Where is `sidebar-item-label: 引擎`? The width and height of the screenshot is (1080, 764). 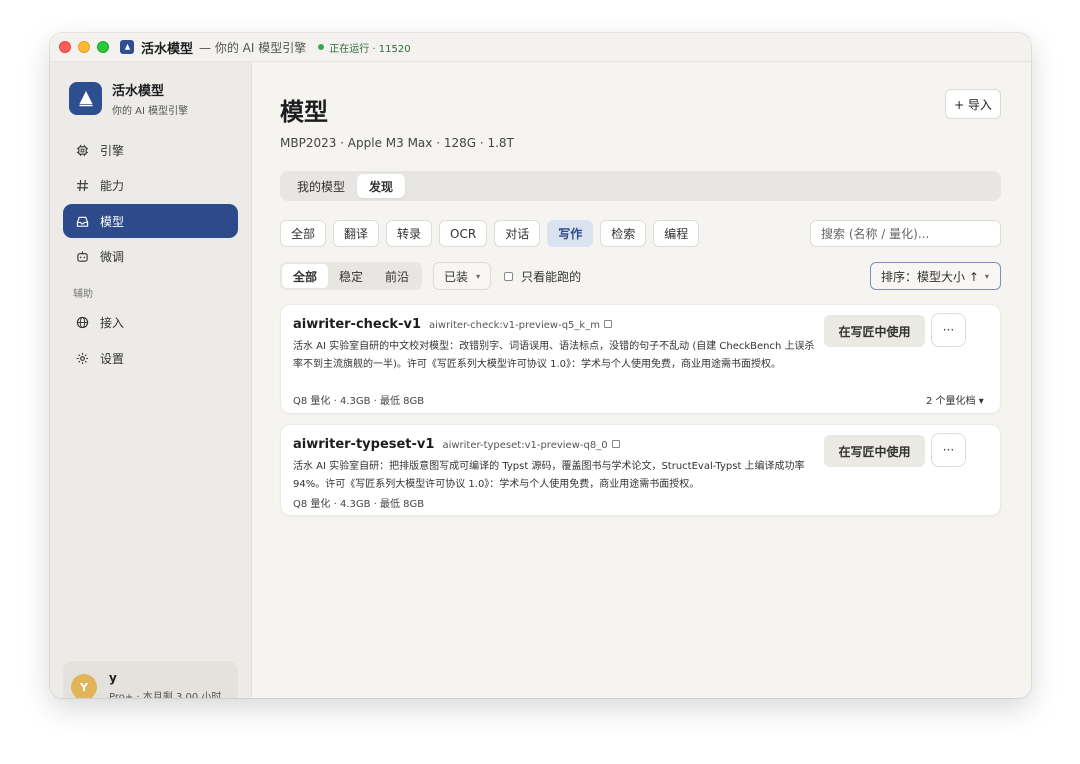
sidebar-item-label: 引擎 is located at coordinates (112, 150).